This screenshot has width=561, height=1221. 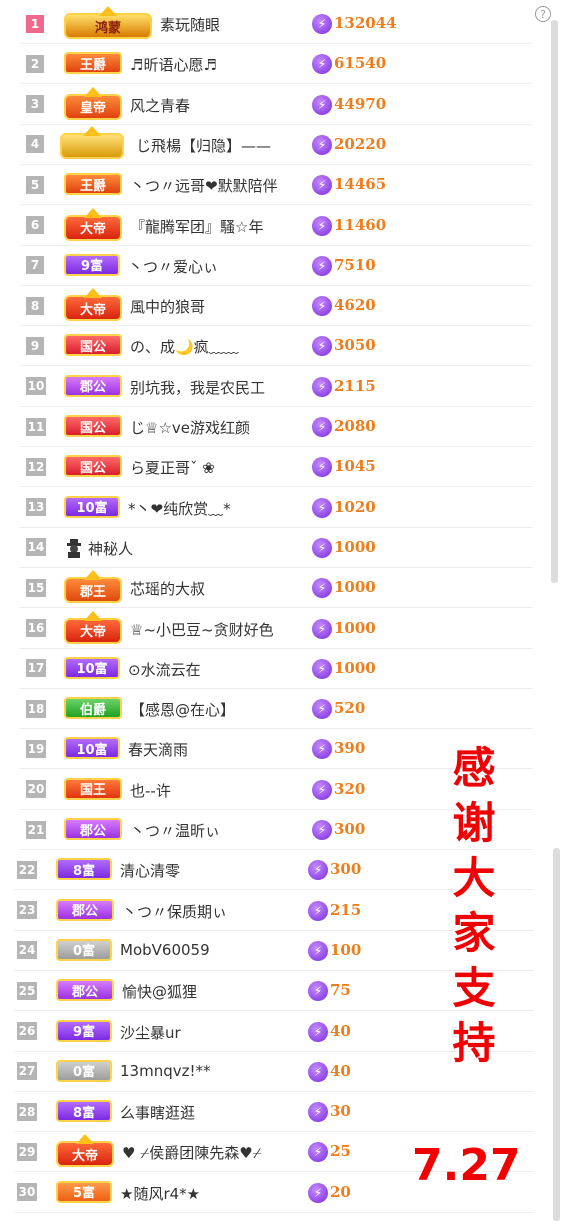 I want to click on table-row: 13 10富 *丶❤纯欣赏﹏* ⚡ 1020, so click(x=276, y=508).